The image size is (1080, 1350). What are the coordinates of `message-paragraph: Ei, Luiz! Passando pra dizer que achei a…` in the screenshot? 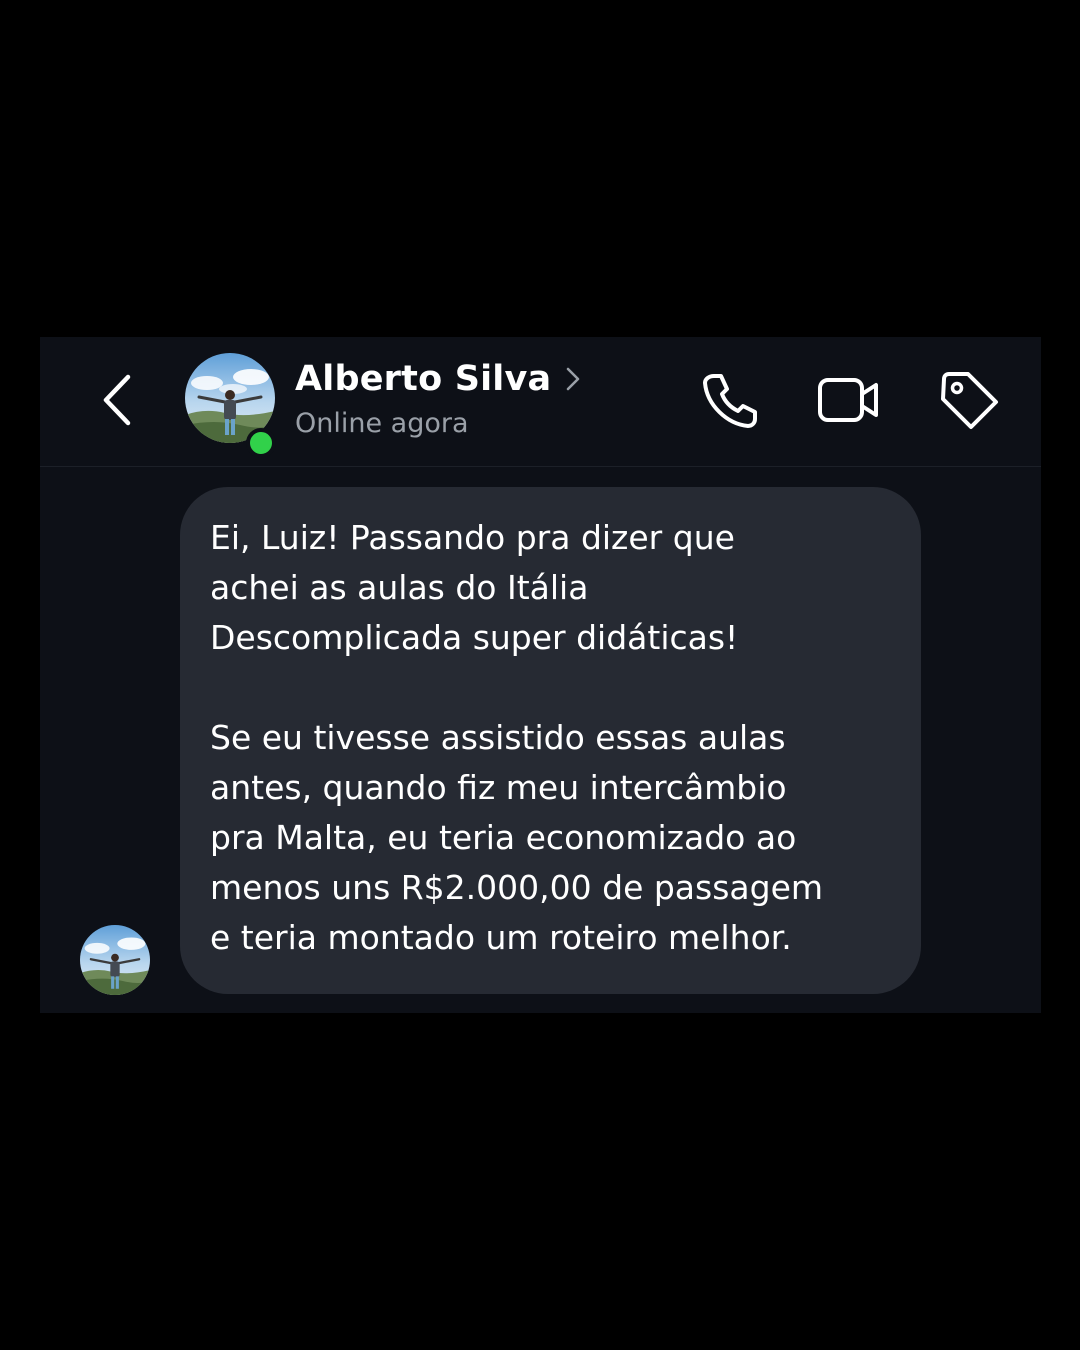 It's located at (474, 587).